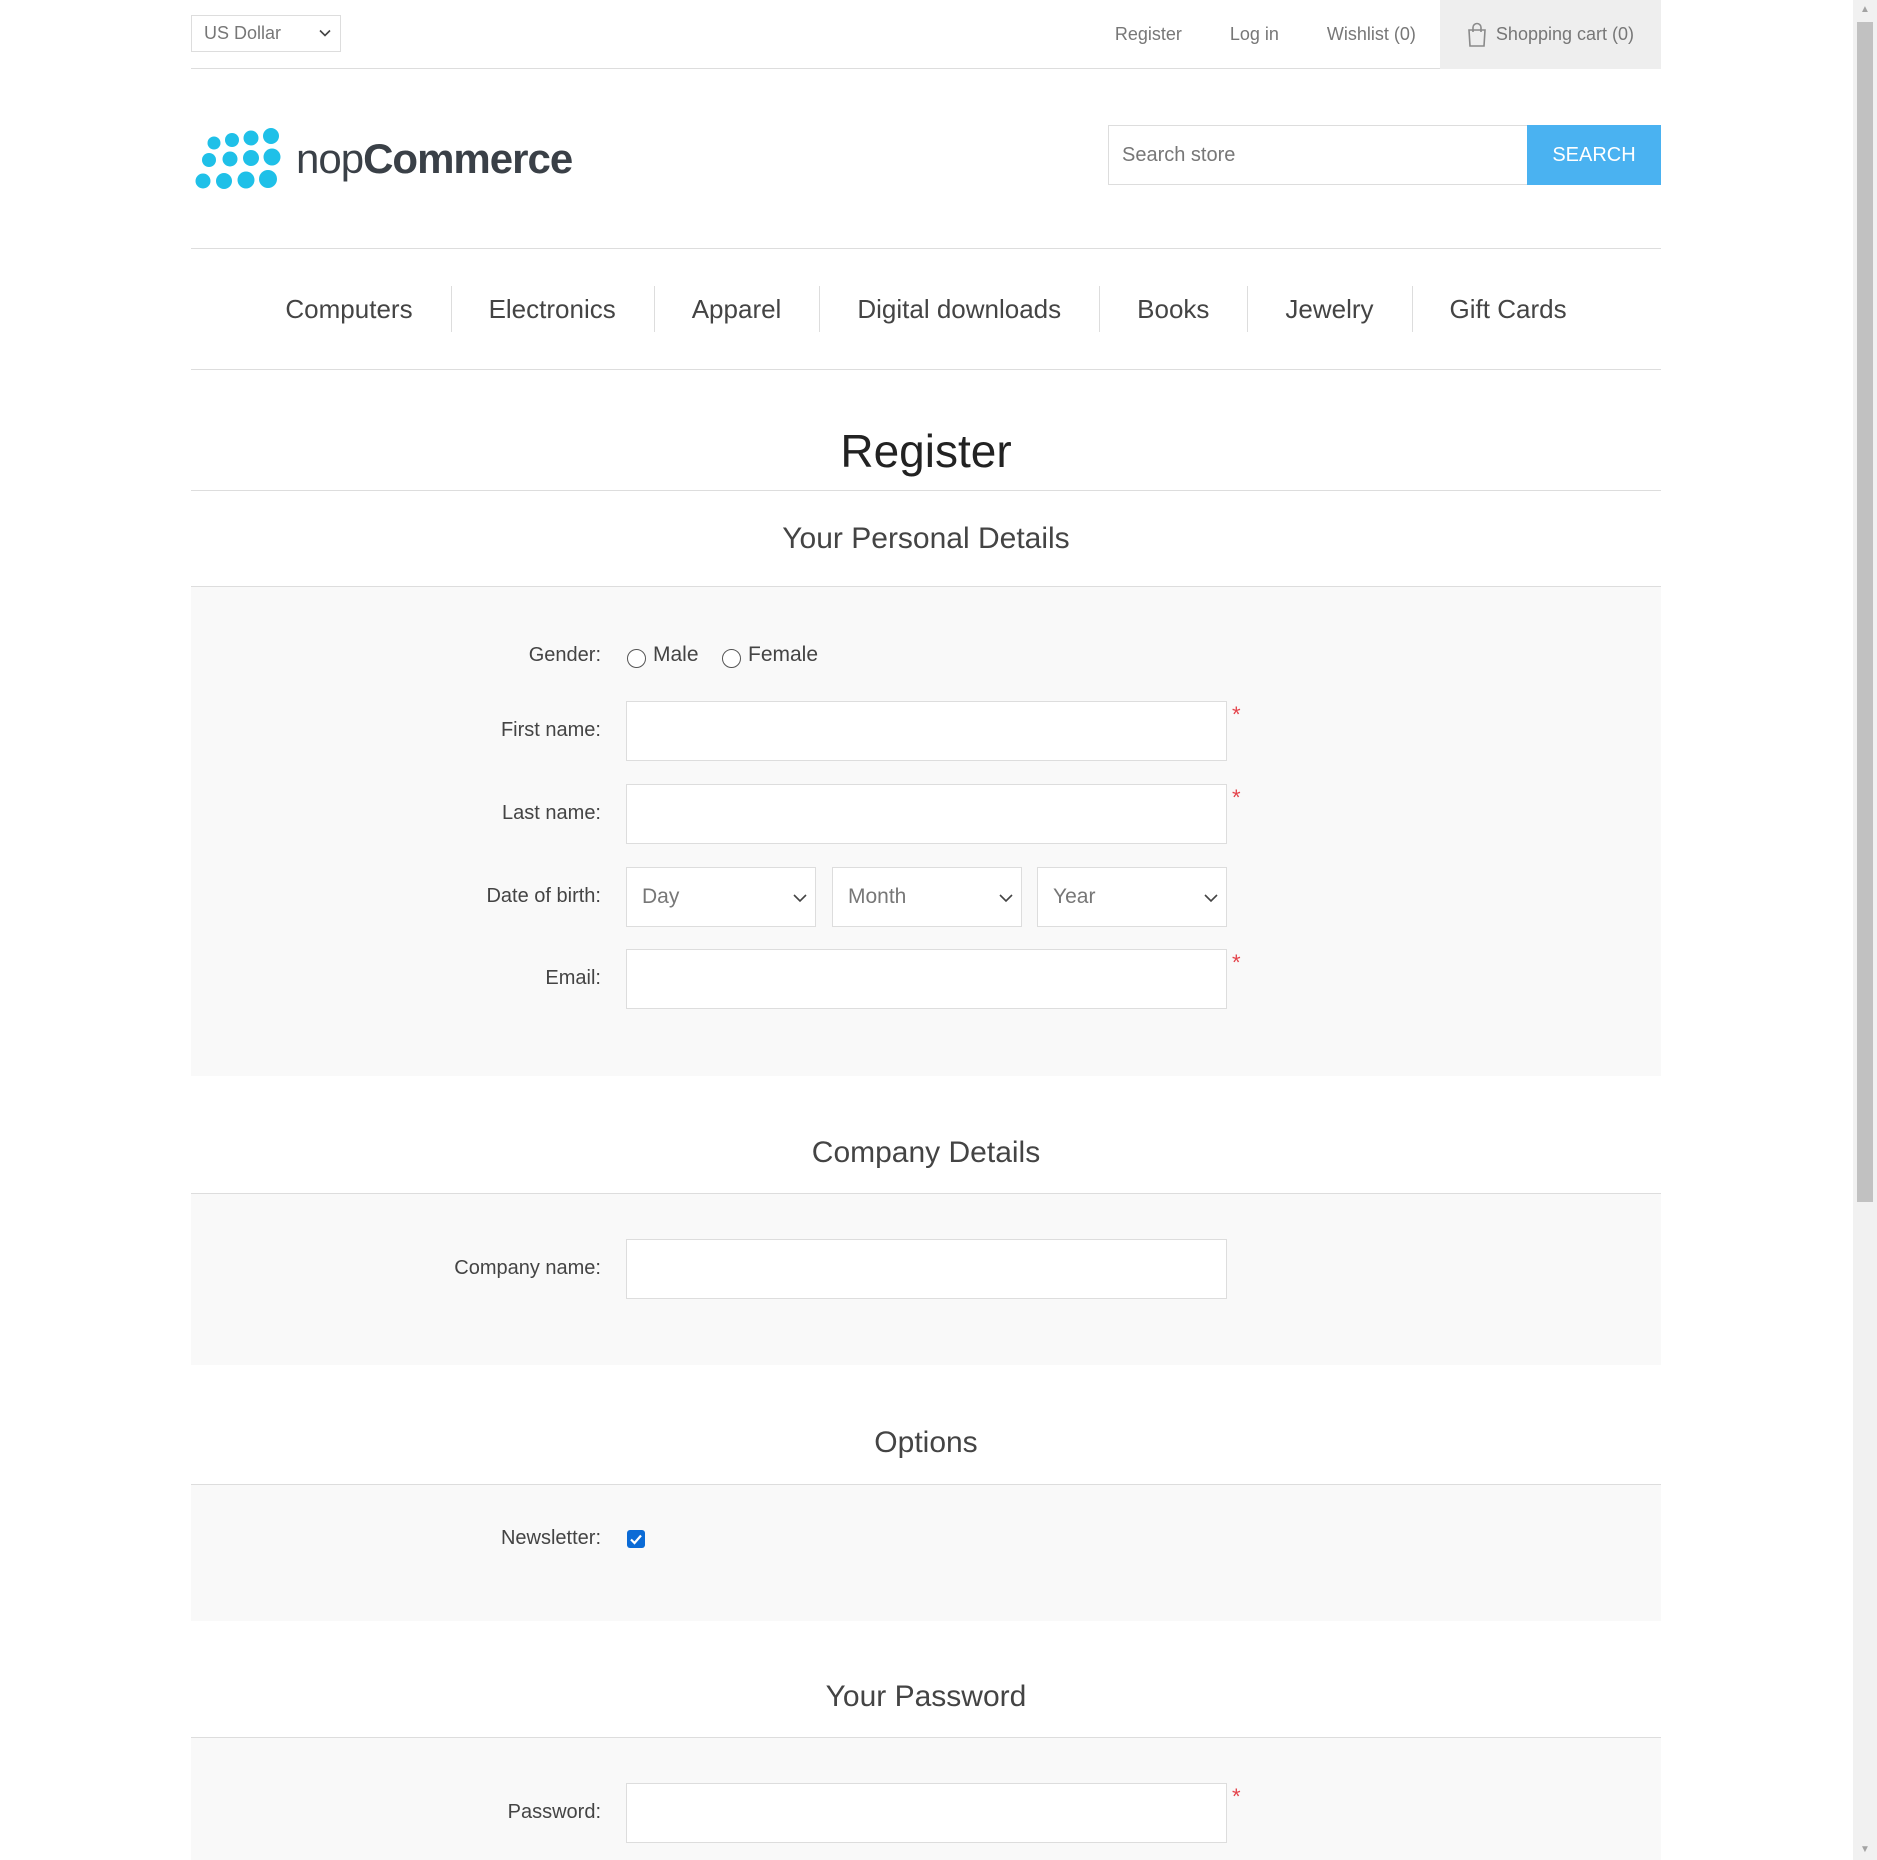  I want to click on newsletter-checkbox, so click(636, 1539).